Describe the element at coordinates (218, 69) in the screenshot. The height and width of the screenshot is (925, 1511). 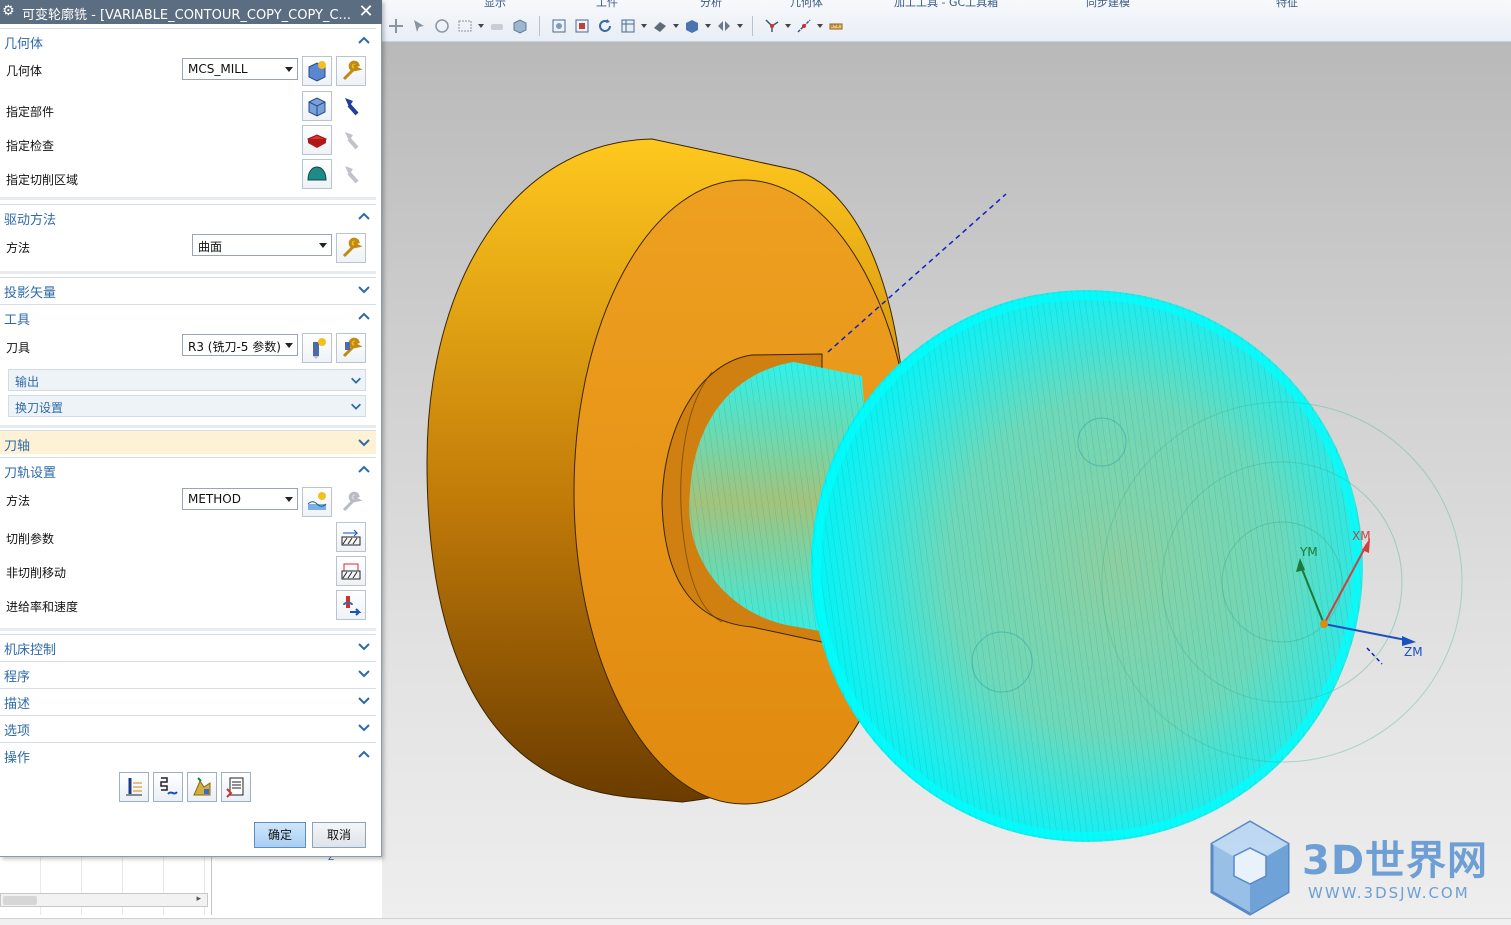
I see `geometry-select-value: MCS_MILL` at that location.